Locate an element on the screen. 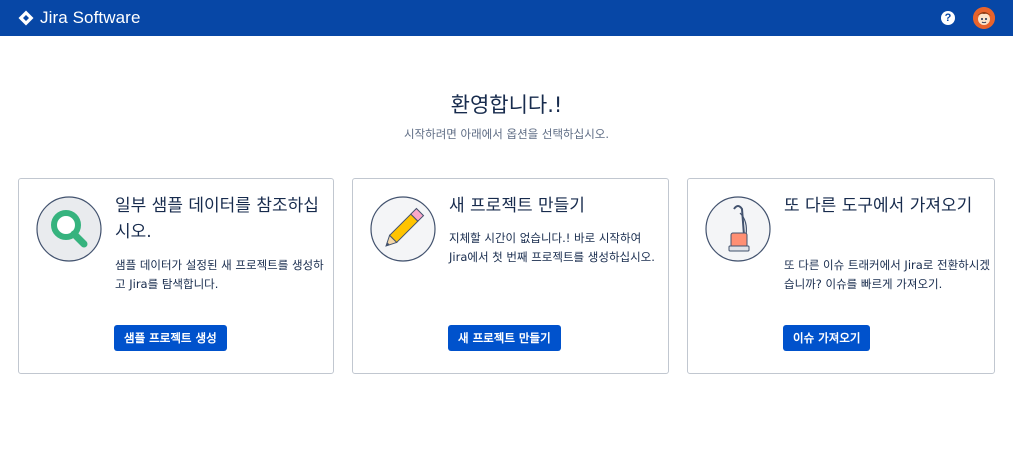 This screenshot has height=454, width=1013. import-issues-button: 이슈 가져오기 is located at coordinates (827, 338).